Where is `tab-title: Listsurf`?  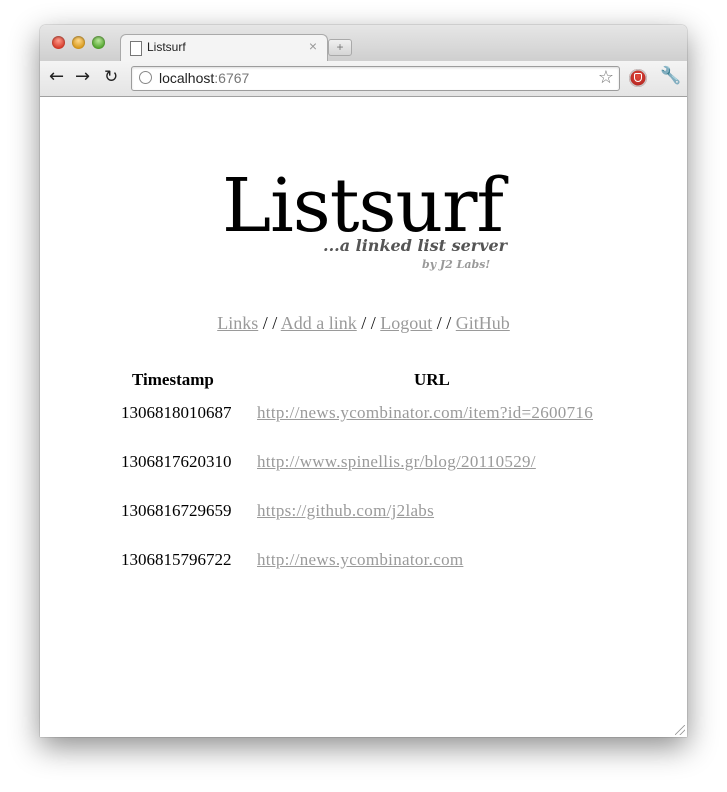 tab-title: Listsurf is located at coordinates (166, 47).